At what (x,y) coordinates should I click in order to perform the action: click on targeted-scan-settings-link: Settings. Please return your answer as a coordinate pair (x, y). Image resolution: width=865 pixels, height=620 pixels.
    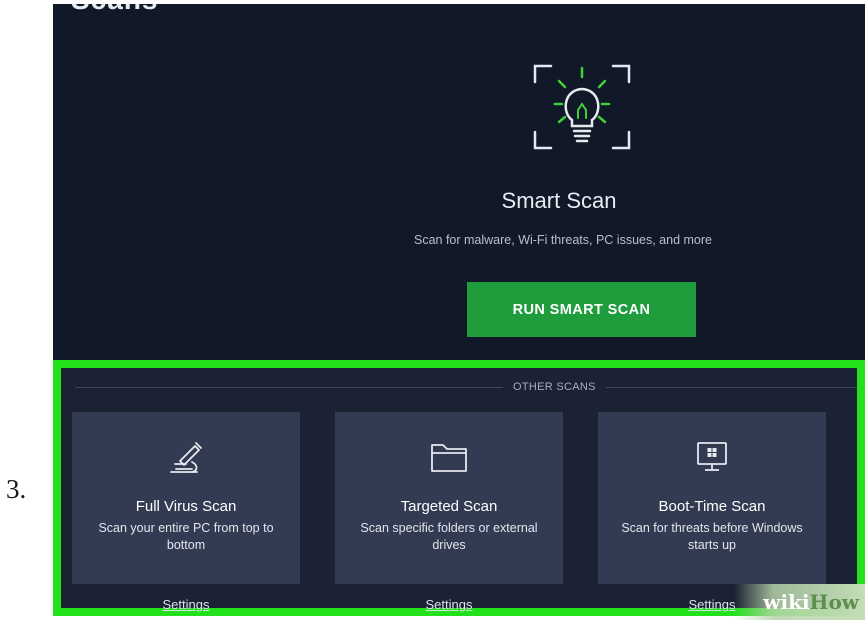
    Looking at the image, I should click on (449, 604).